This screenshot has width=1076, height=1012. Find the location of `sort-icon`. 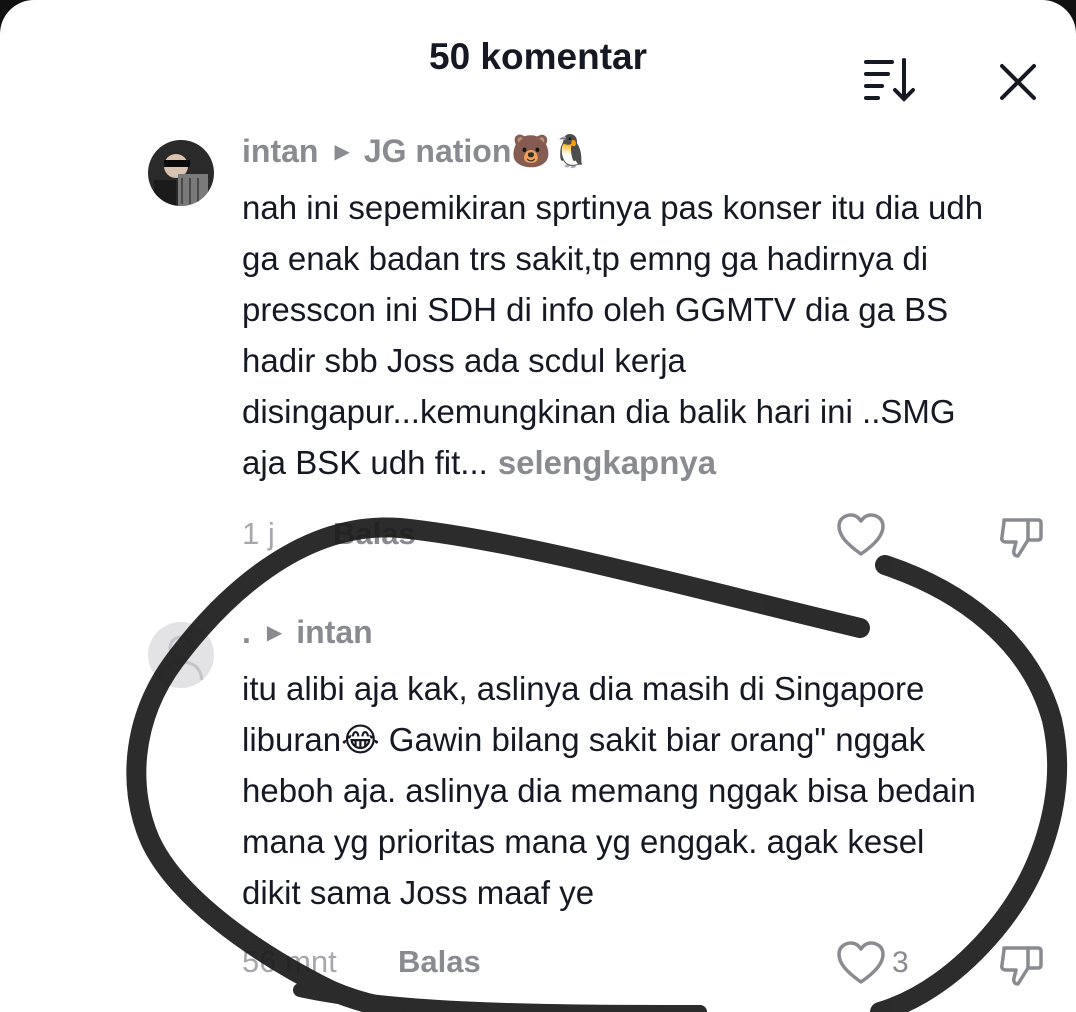

sort-icon is located at coordinates (890, 79).